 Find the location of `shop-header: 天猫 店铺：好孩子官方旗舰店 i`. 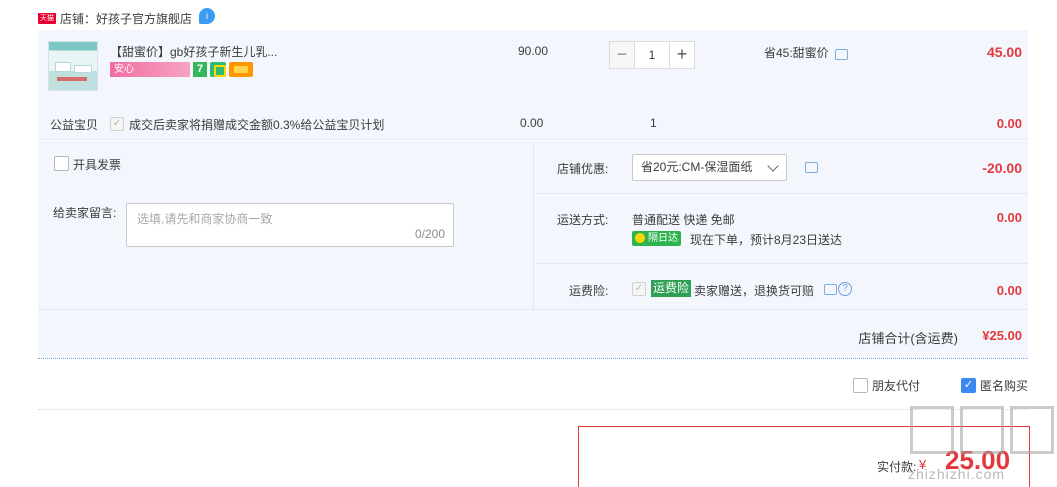

shop-header: 天猫 店铺：好孩子官方旗舰店 i is located at coordinates (127, 18).